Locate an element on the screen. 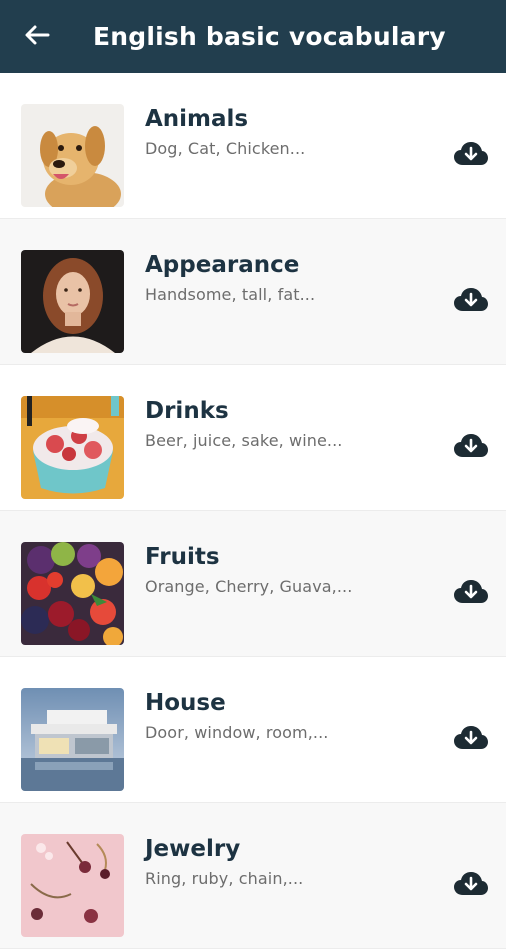  topic-title: Drinks is located at coordinates (187, 411).